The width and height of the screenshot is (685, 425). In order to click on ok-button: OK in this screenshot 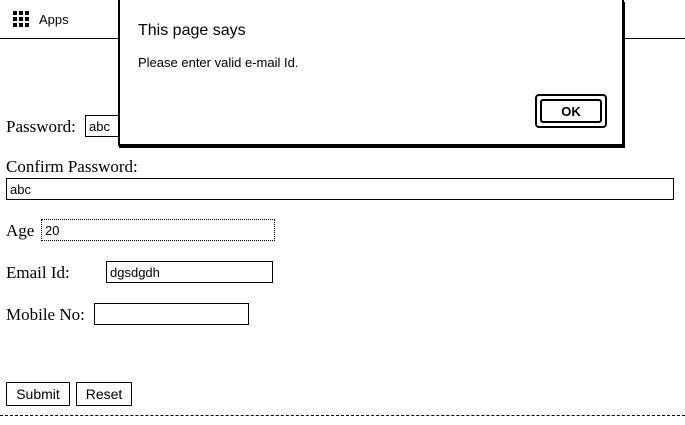, I will do `click(571, 111)`.